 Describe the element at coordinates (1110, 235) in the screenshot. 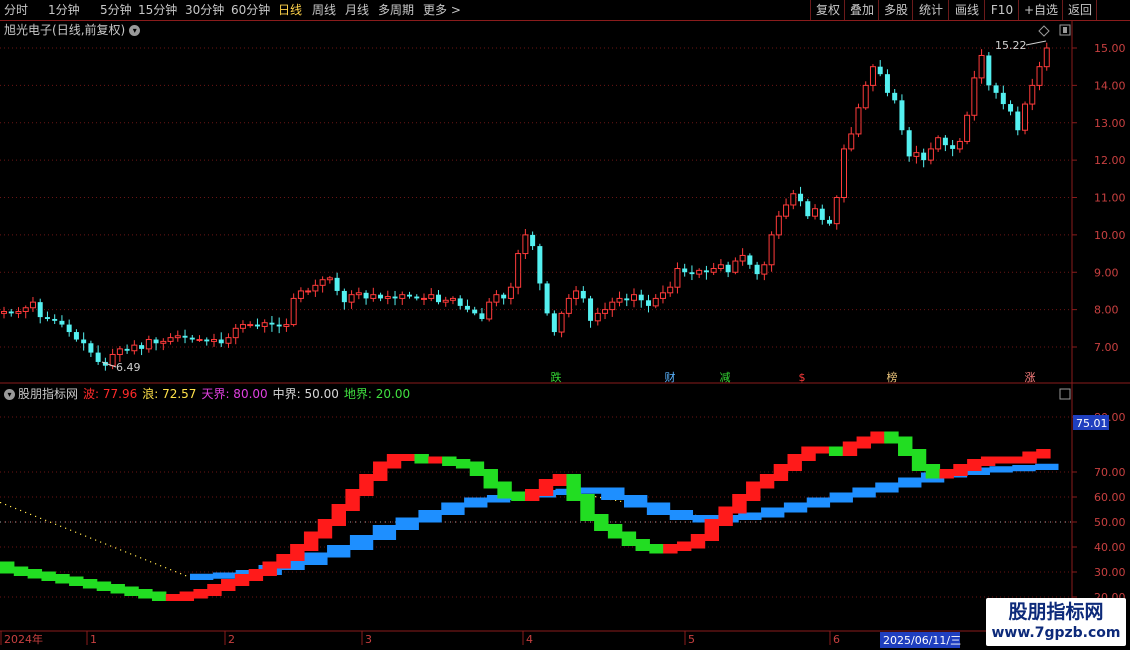

I see `price-tick-label: 10.00` at that location.